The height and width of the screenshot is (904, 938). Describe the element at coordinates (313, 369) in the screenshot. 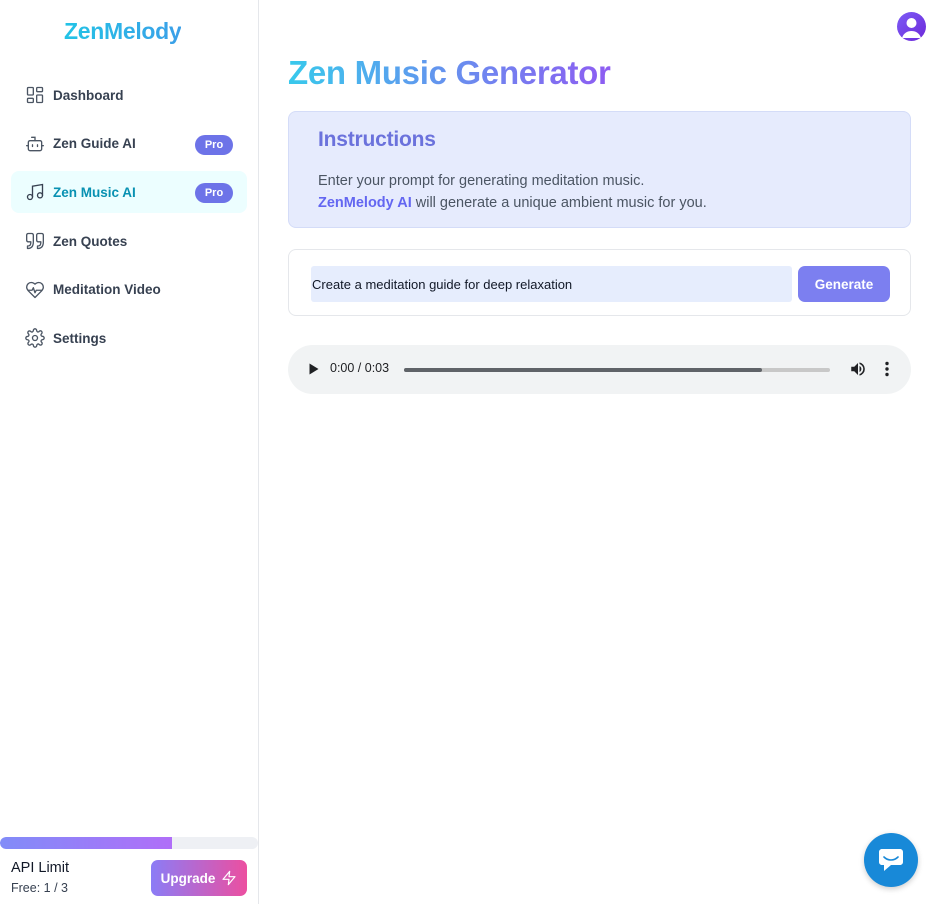

I see `play-icon` at that location.